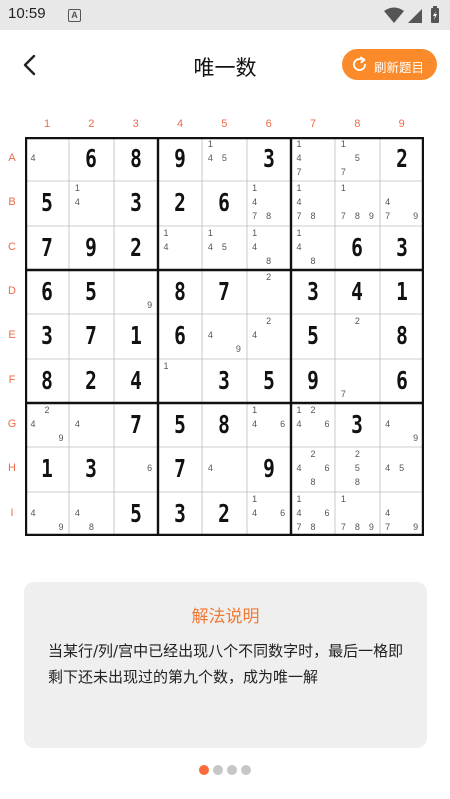 This screenshot has height=799, width=450. Describe the element at coordinates (166, 232) in the screenshot. I see `candidate-note: 1` at that location.